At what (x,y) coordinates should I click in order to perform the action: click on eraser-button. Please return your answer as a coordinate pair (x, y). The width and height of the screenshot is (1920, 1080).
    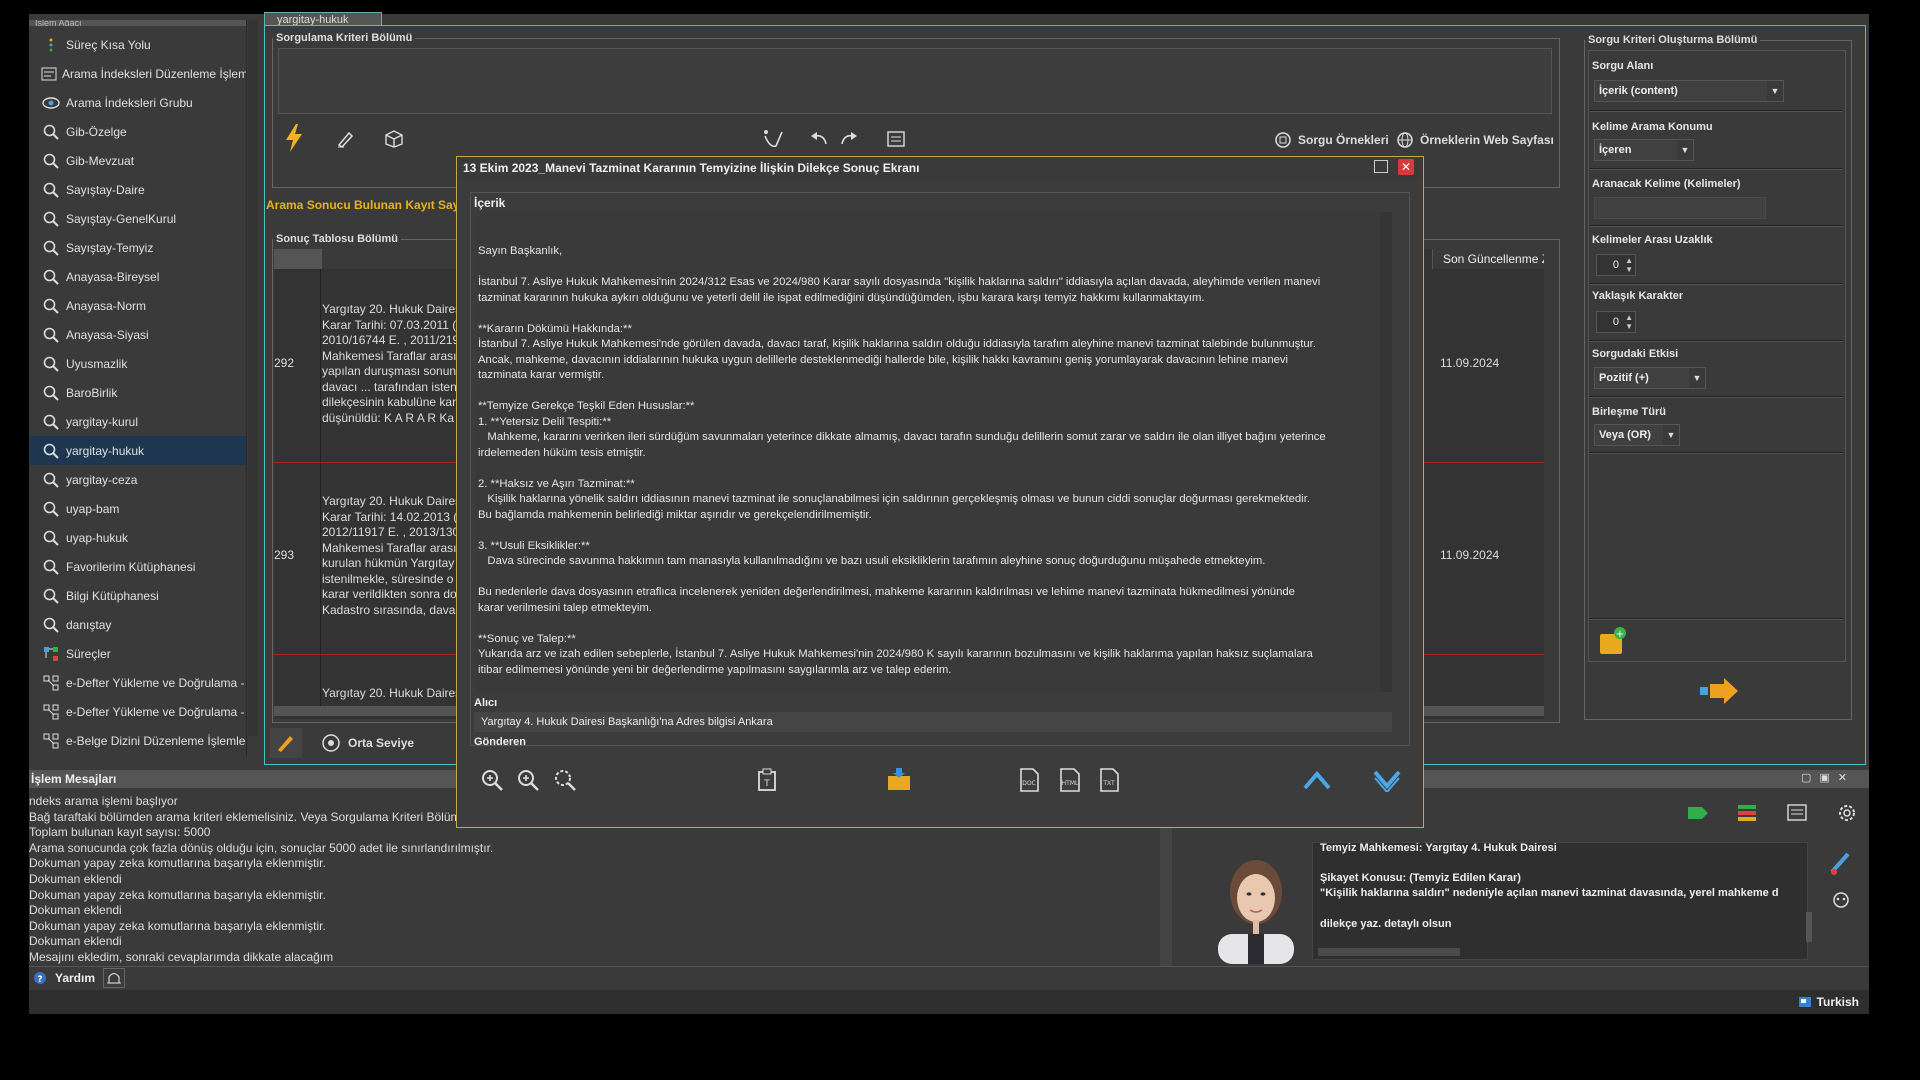
    Looking at the image, I should click on (345, 139).